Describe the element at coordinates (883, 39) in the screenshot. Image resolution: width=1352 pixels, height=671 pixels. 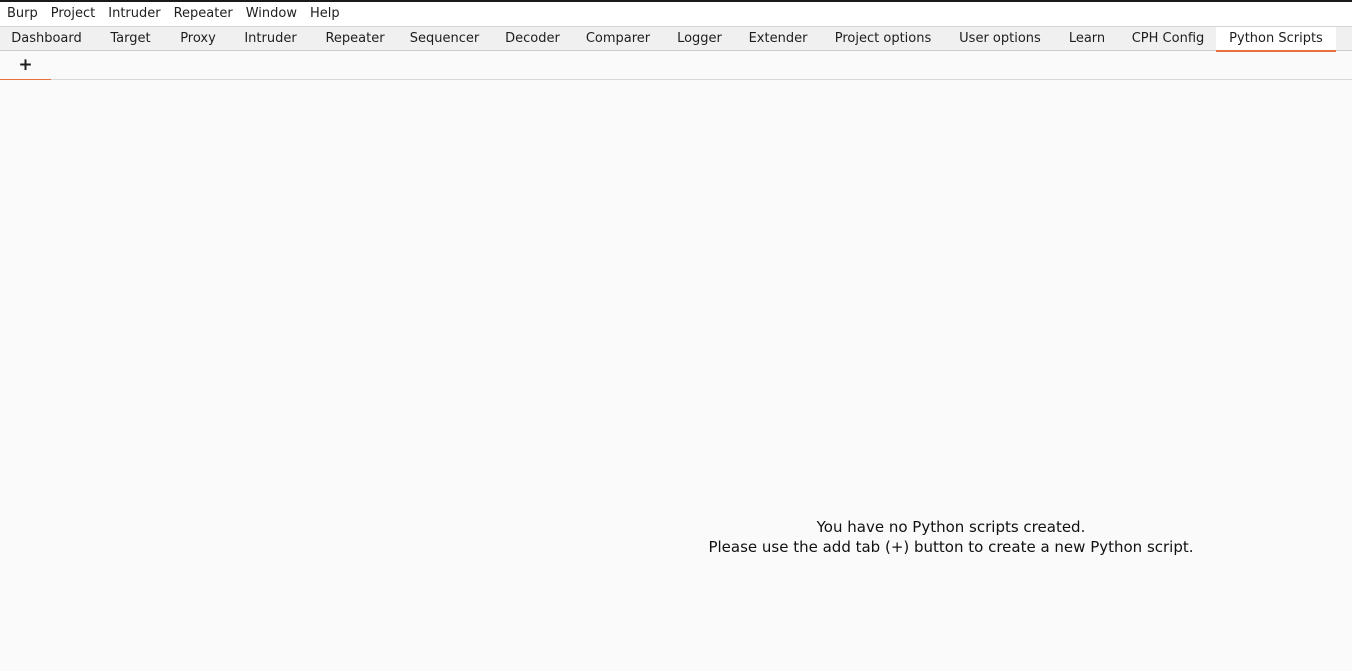
I see `tab-project-options: Project options` at that location.